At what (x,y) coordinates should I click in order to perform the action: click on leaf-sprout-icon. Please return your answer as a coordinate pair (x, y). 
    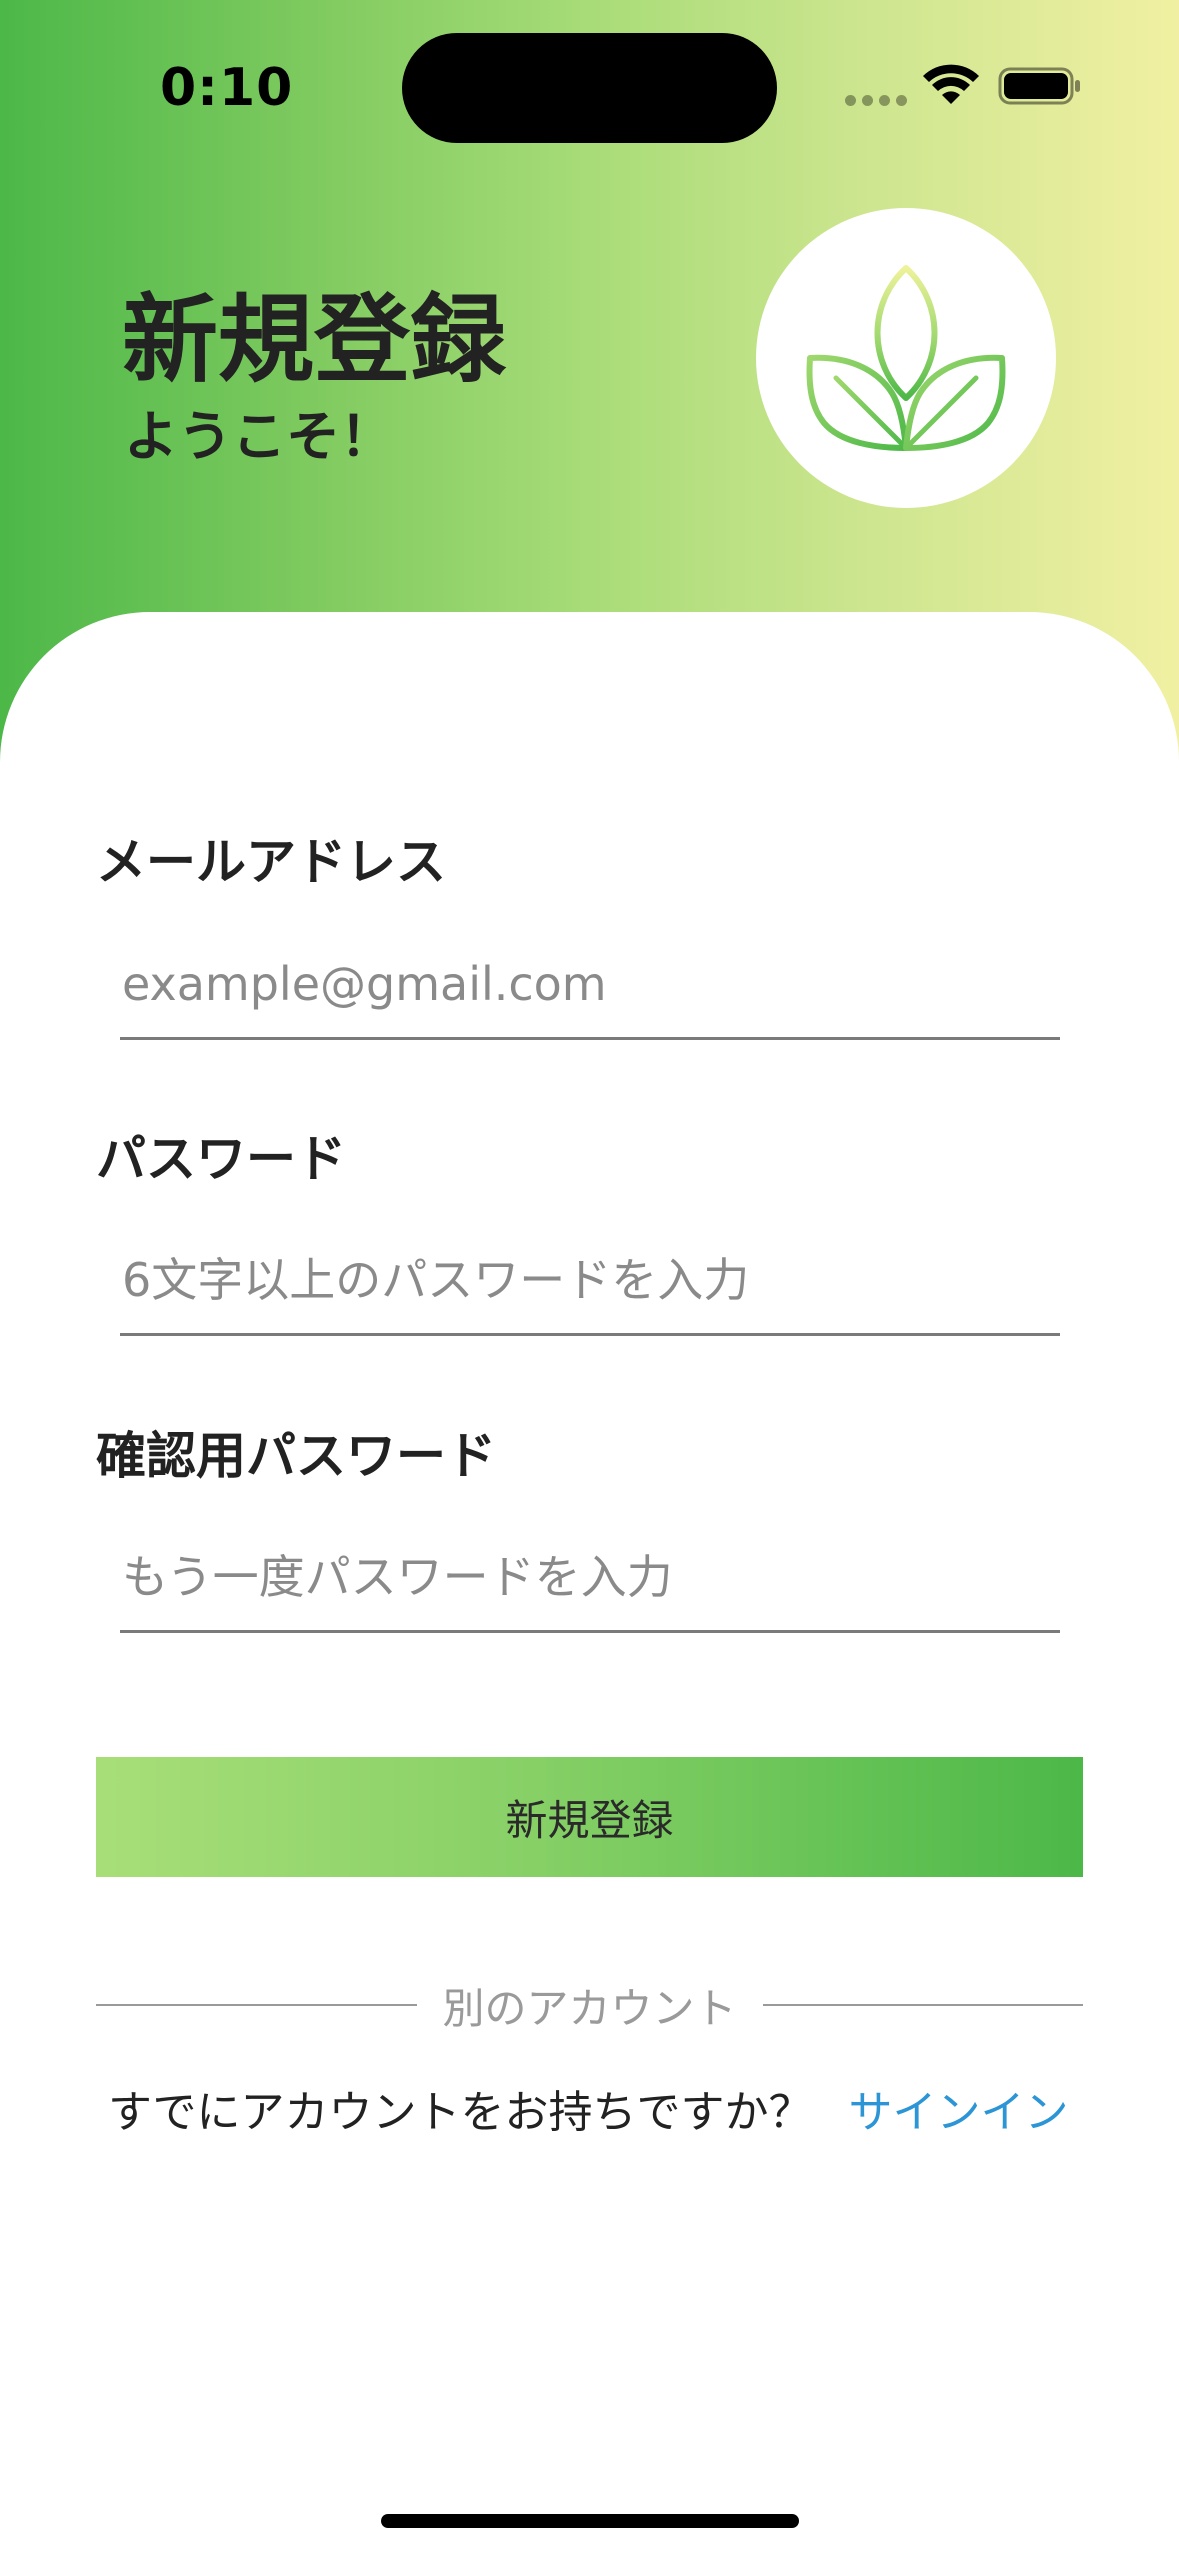
    Looking at the image, I should click on (906, 360).